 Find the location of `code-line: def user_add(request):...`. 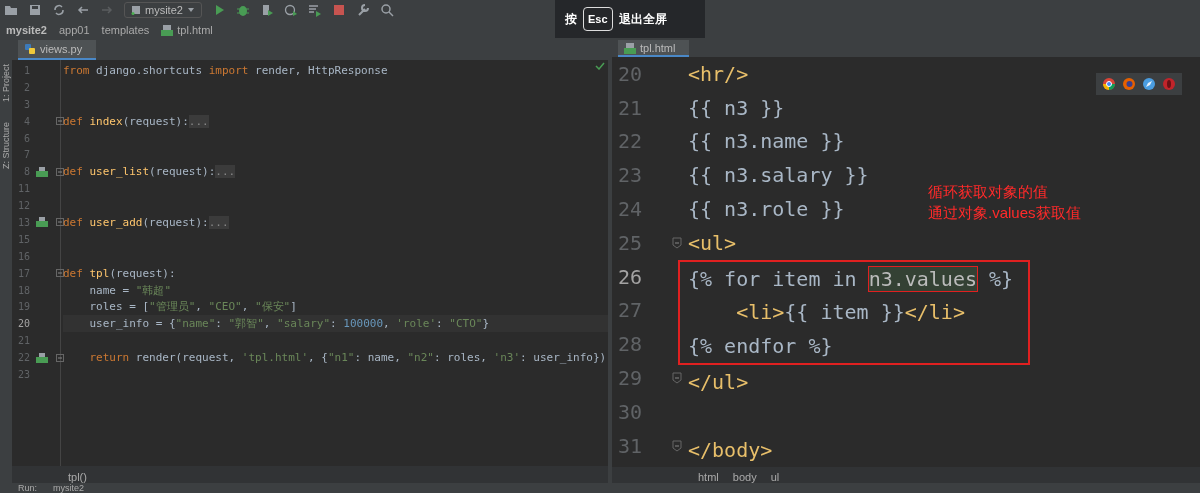

code-line: def user_add(request):... is located at coordinates (146, 222).